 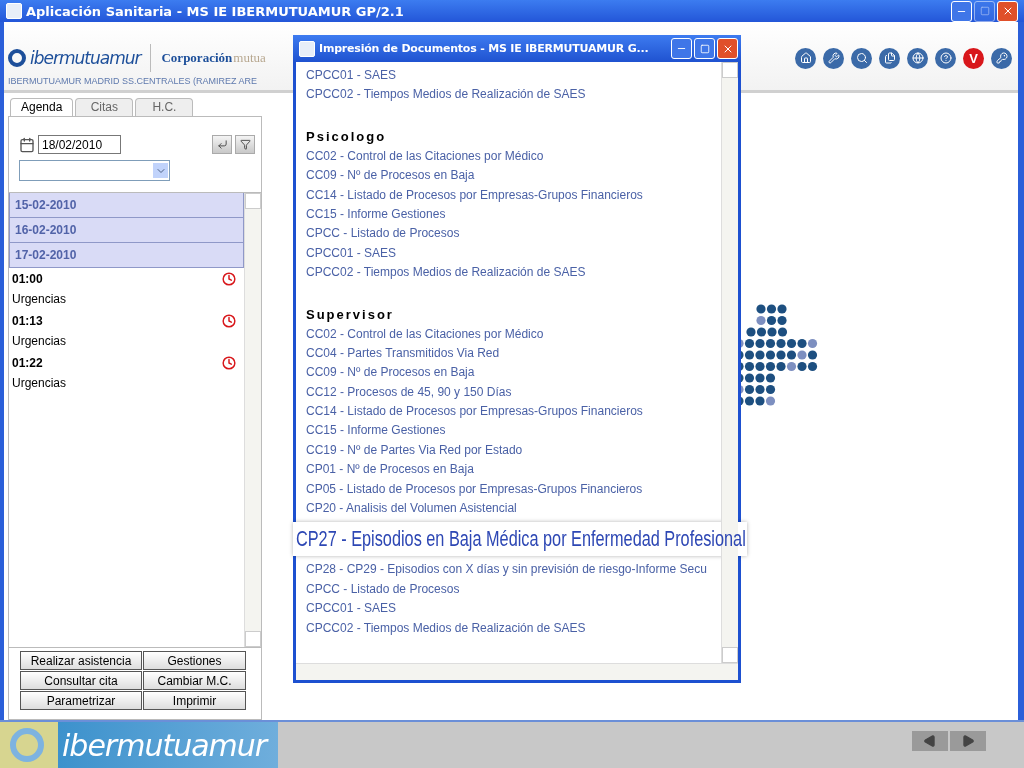 What do you see at coordinates (513, 570) in the screenshot?
I see `document-link: CP28 - CP29 - Episodios con X días y sin previsión de riesgo-Informe Secu` at bounding box center [513, 570].